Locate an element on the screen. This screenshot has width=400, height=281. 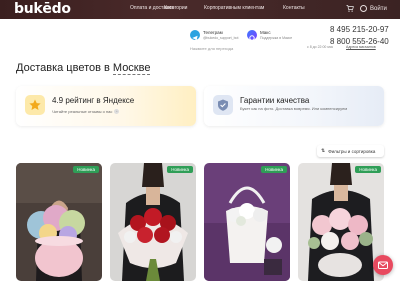
rating-subtitle-text: Читайте реальные отзывы о нас is located at coordinates (82, 111).